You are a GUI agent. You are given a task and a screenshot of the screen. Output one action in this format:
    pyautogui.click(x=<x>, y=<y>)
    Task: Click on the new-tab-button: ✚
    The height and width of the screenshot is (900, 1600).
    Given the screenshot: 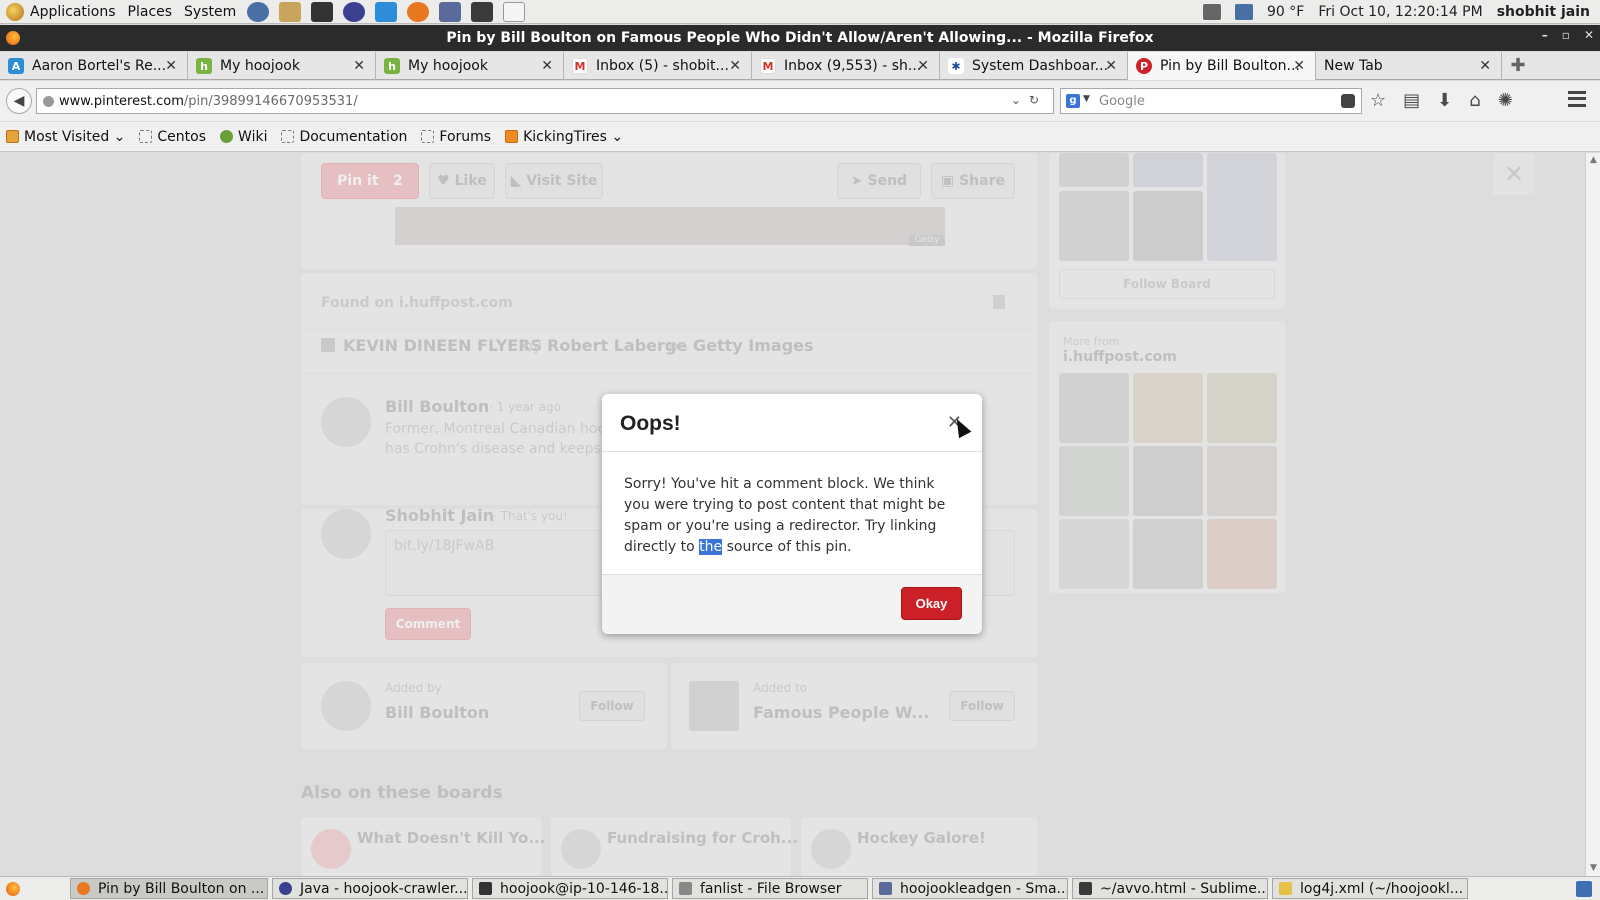 What is the action you would take?
    pyautogui.click(x=1518, y=65)
    